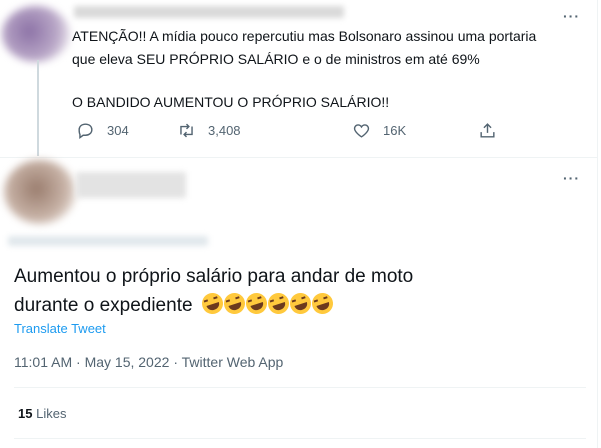 This screenshot has width=601, height=448. I want to click on like-count: 16K, so click(395, 130).